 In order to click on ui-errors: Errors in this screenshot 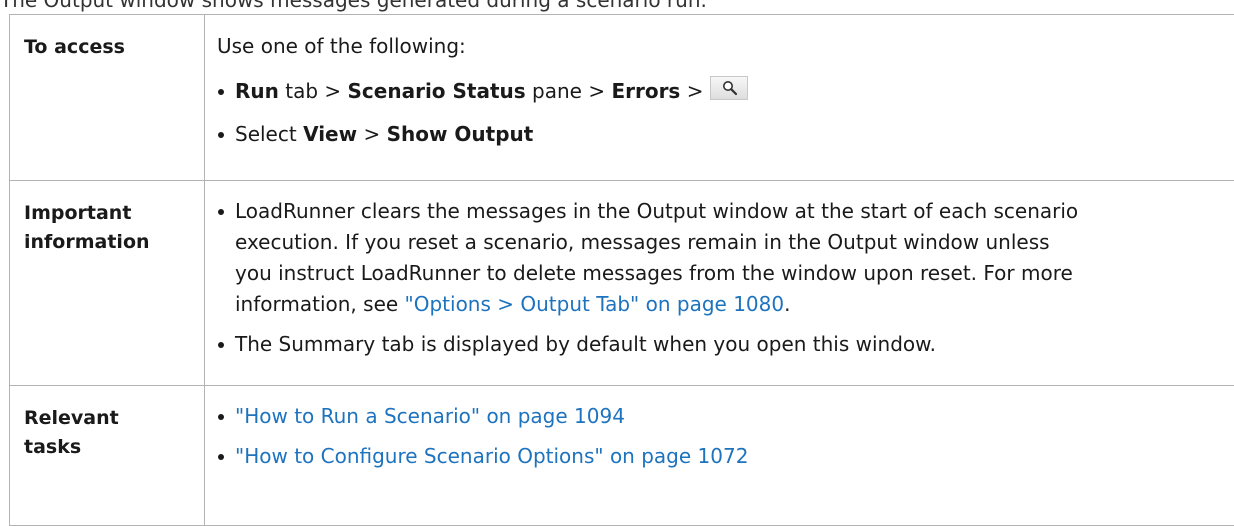, I will do `click(645, 91)`.